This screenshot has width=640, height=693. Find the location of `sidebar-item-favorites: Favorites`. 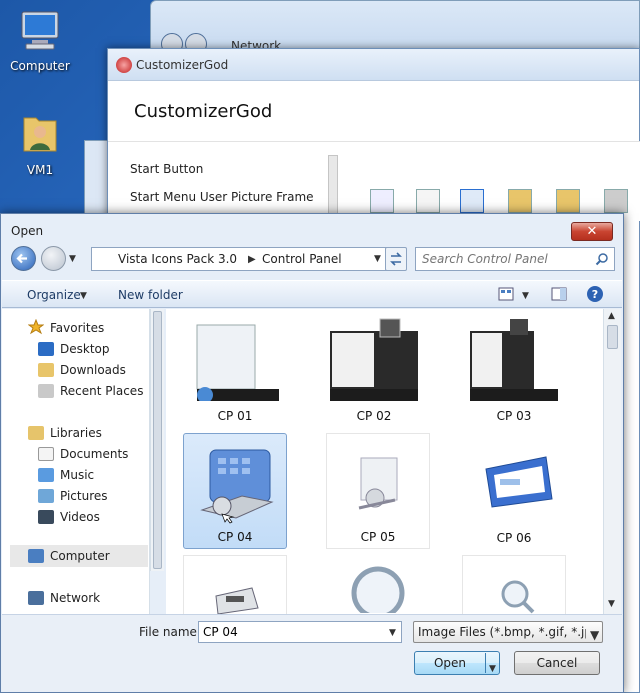

sidebar-item-favorites: Favorites is located at coordinates (77, 328).